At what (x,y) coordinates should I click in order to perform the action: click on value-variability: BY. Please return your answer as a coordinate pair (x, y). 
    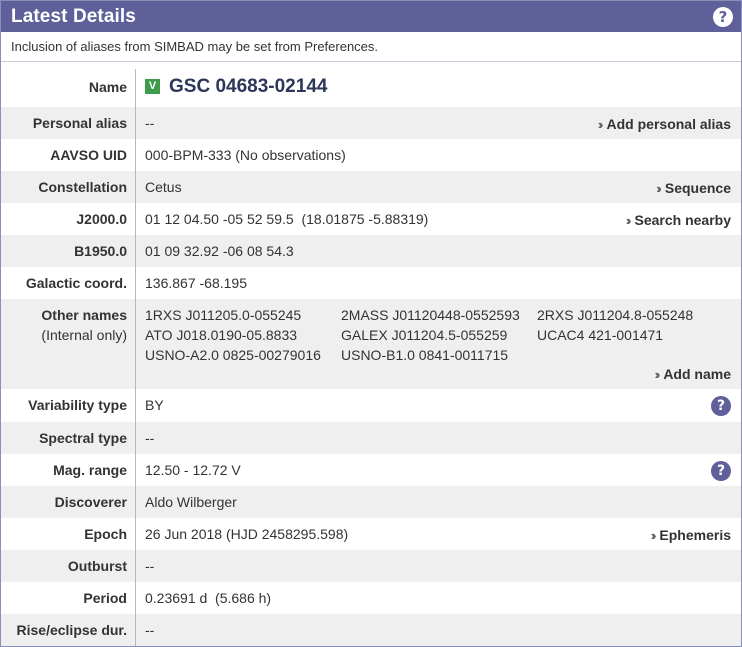
    Looking at the image, I should click on (154, 405).